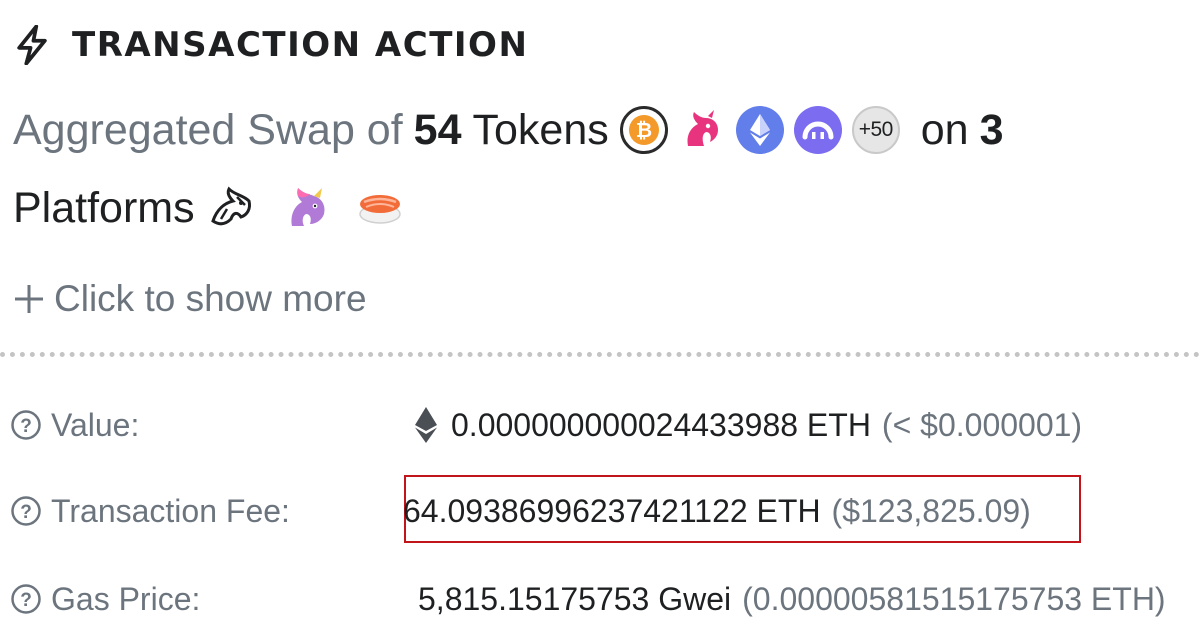 The width and height of the screenshot is (1200, 628). I want to click on gas-eth: (0.00000581515175753 ETH), so click(954, 598).